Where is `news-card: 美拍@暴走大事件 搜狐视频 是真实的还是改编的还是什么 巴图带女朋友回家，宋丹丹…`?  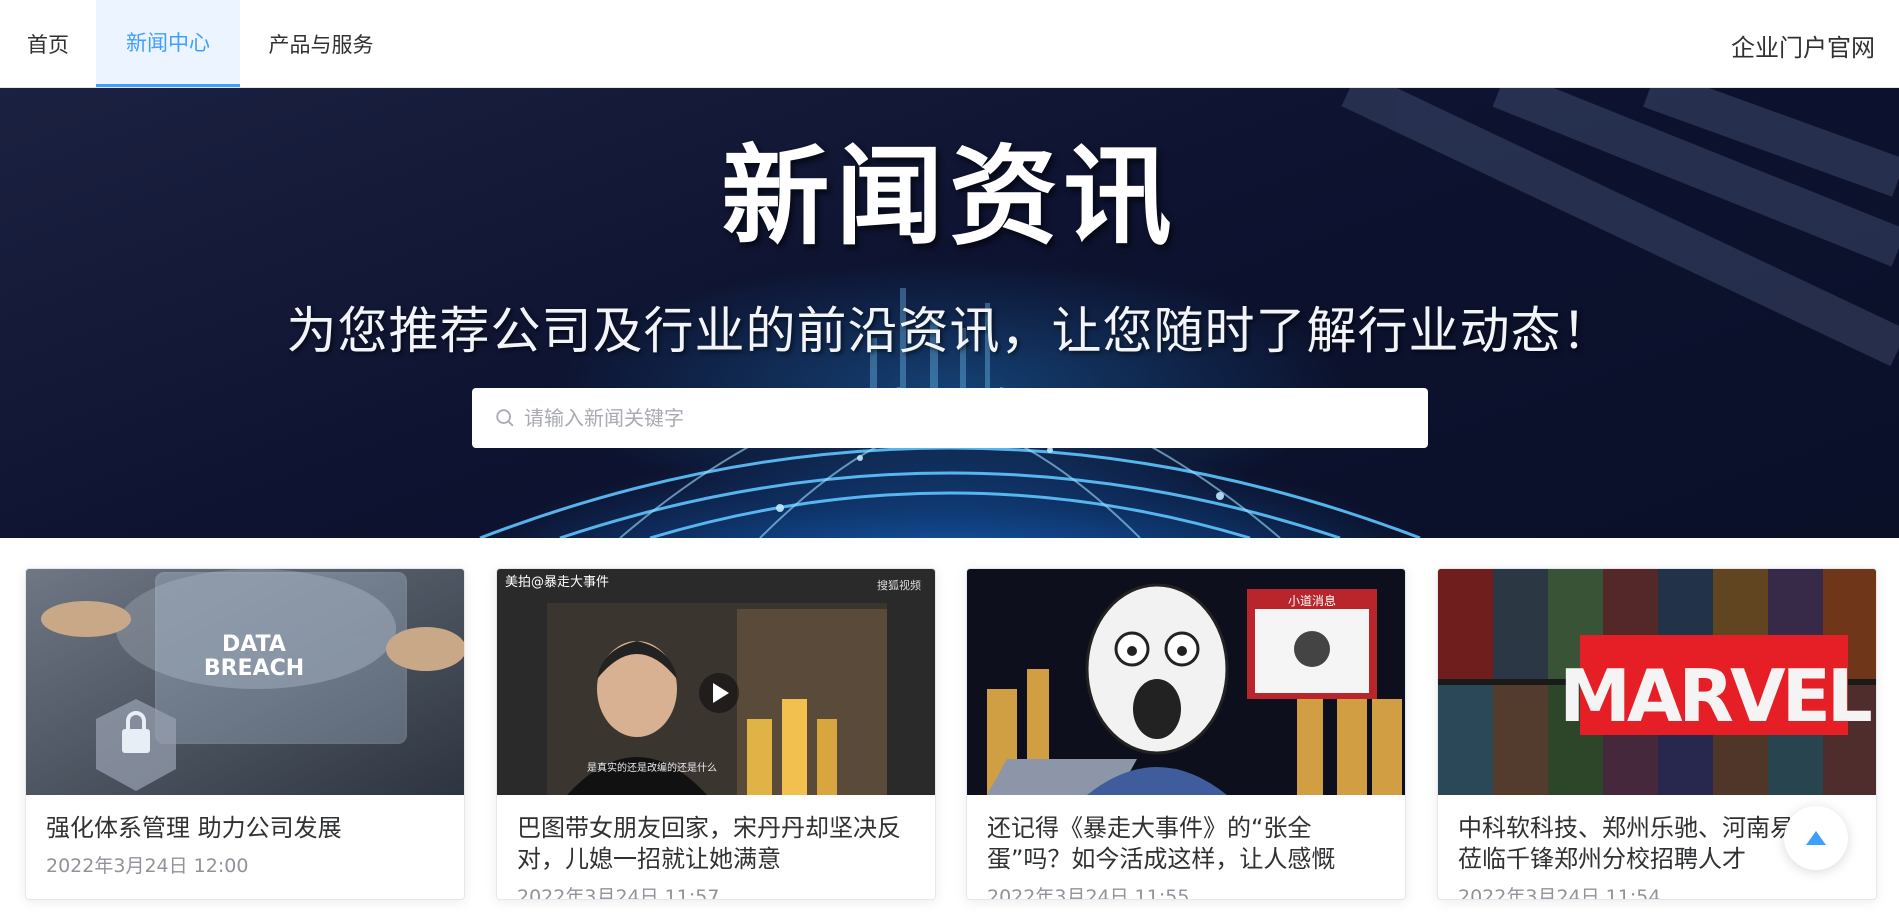
news-card: 美拍@暴走大事件 搜狐视频 是真实的还是改编的还是什么 巴图带女朋友回家，宋丹丹… is located at coordinates (716, 734).